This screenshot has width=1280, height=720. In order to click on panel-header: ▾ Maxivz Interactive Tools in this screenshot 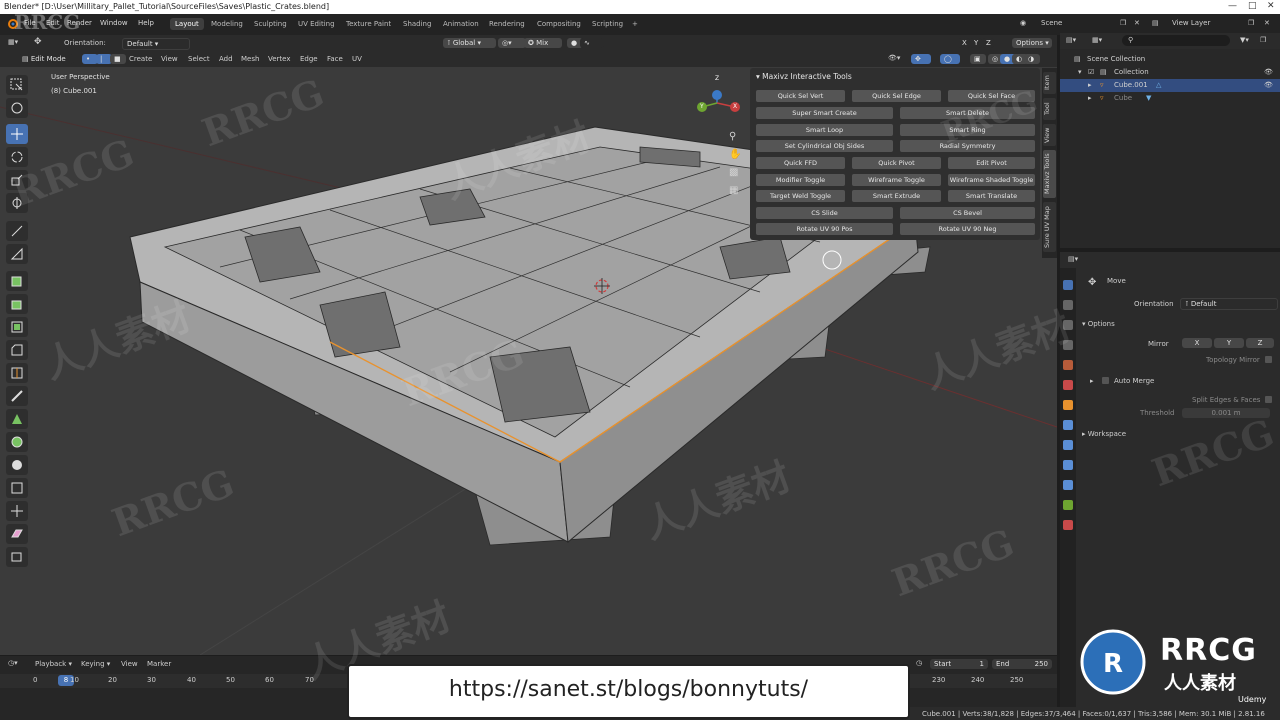, I will do `click(804, 76)`.